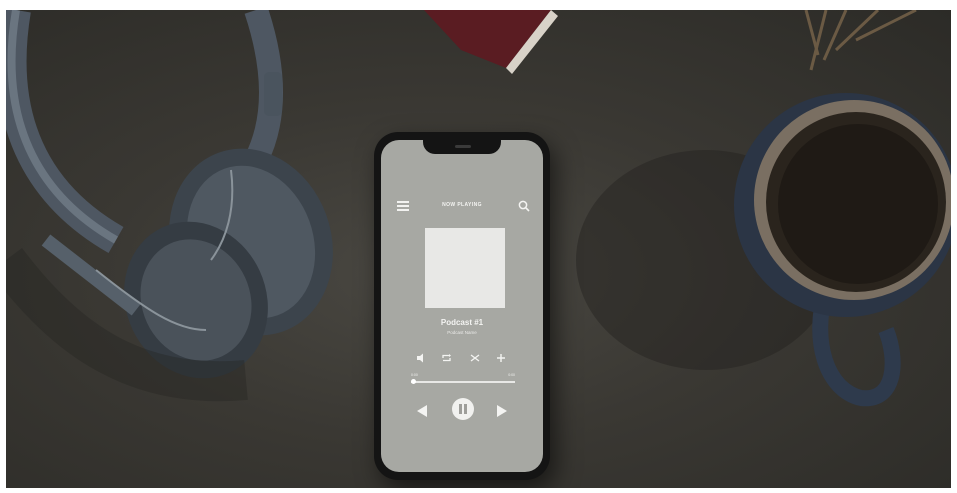  What do you see at coordinates (860, 40) in the screenshot?
I see `plant-icon` at bounding box center [860, 40].